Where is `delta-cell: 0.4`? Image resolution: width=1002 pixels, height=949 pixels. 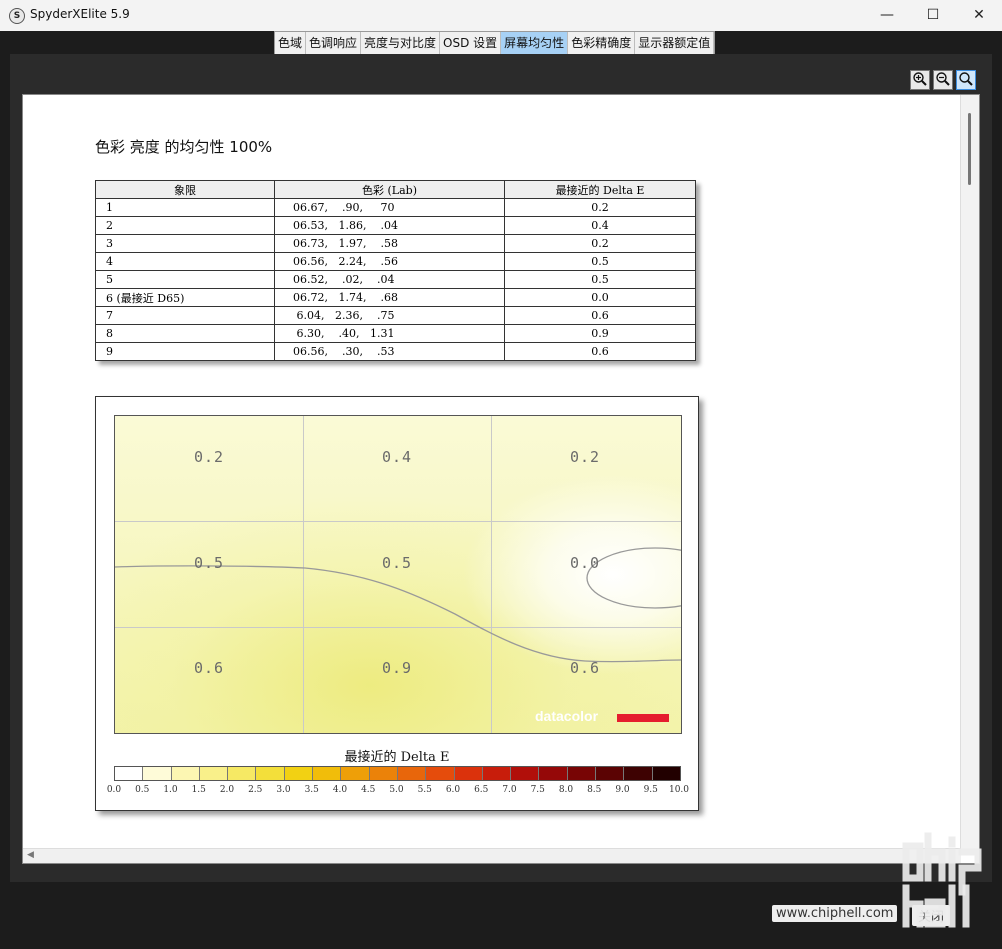 delta-cell: 0.4 is located at coordinates (600, 225).